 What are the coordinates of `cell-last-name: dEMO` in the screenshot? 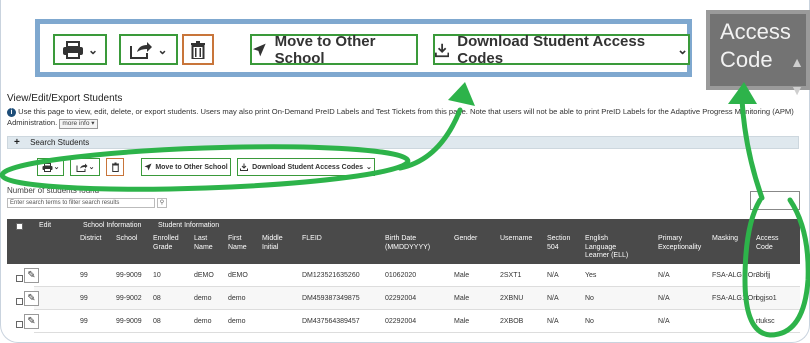 It's located at (204, 275).